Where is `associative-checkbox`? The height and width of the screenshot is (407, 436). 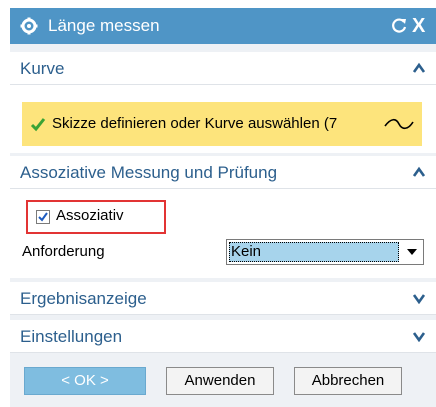 associative-checkbox is located at coordinates (43, 217).